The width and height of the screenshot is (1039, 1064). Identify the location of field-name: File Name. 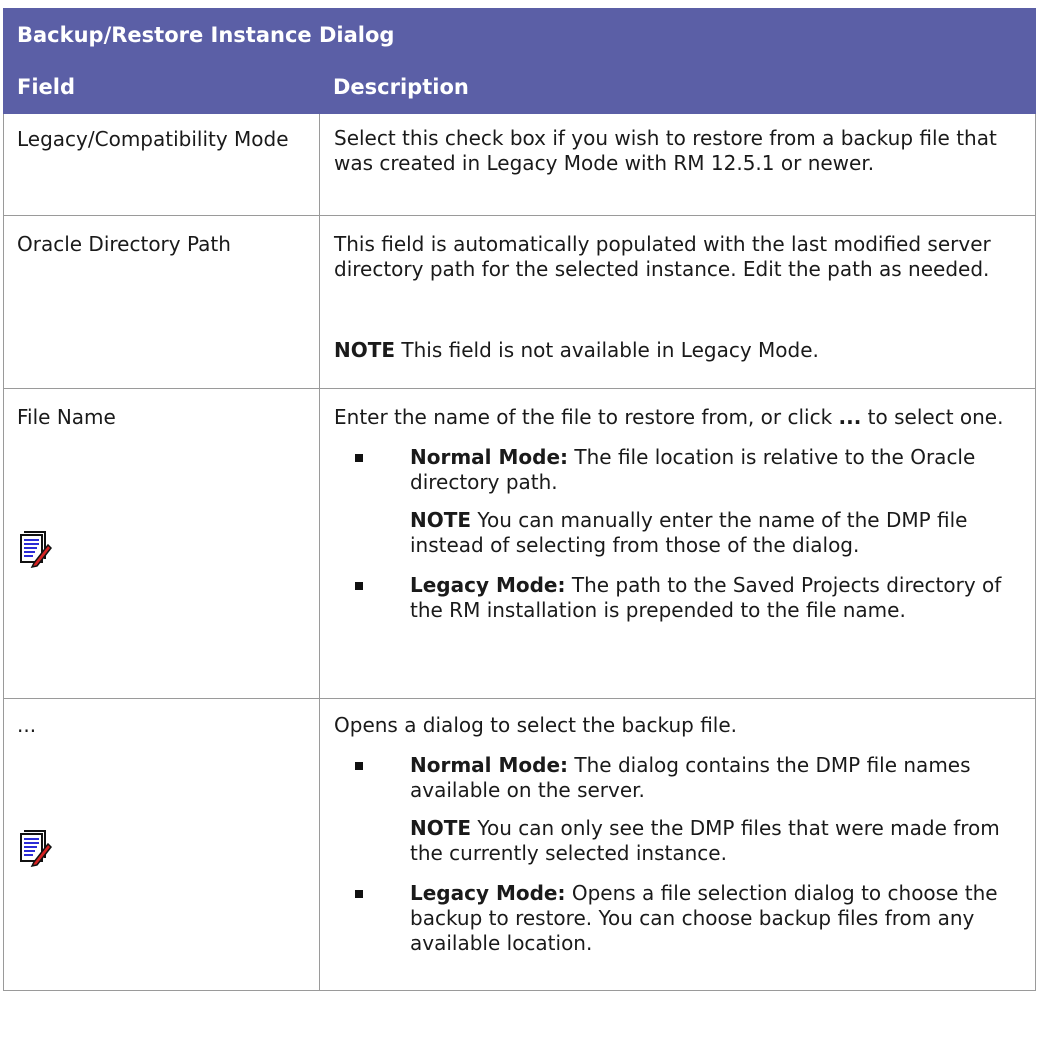
(66, 417).